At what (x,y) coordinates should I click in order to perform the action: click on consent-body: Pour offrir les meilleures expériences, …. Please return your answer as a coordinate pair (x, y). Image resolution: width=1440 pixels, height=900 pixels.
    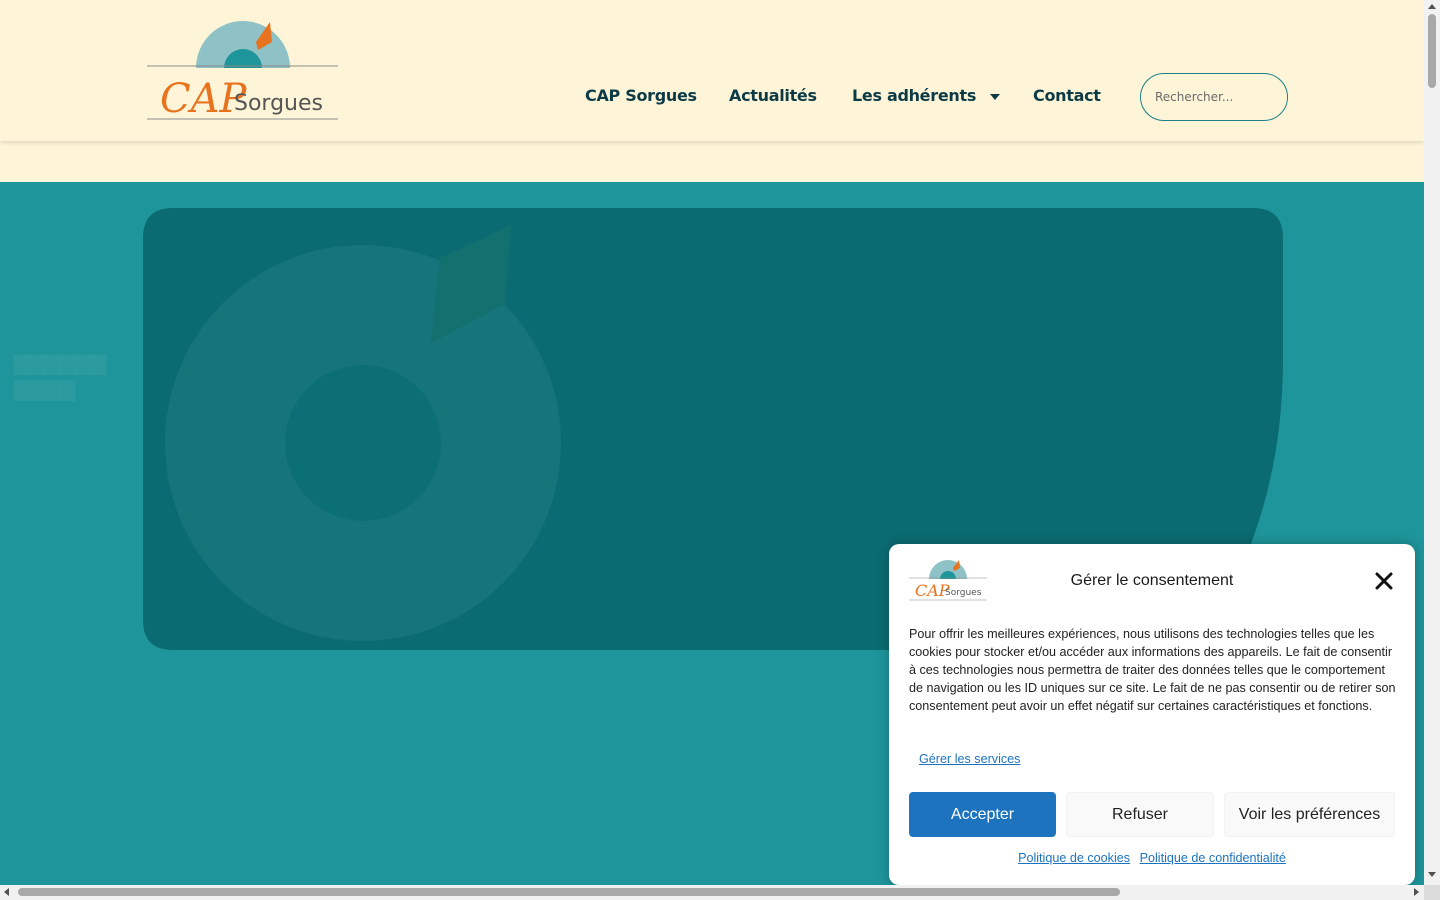
    Looking at the image, I should click on (1152, 670).